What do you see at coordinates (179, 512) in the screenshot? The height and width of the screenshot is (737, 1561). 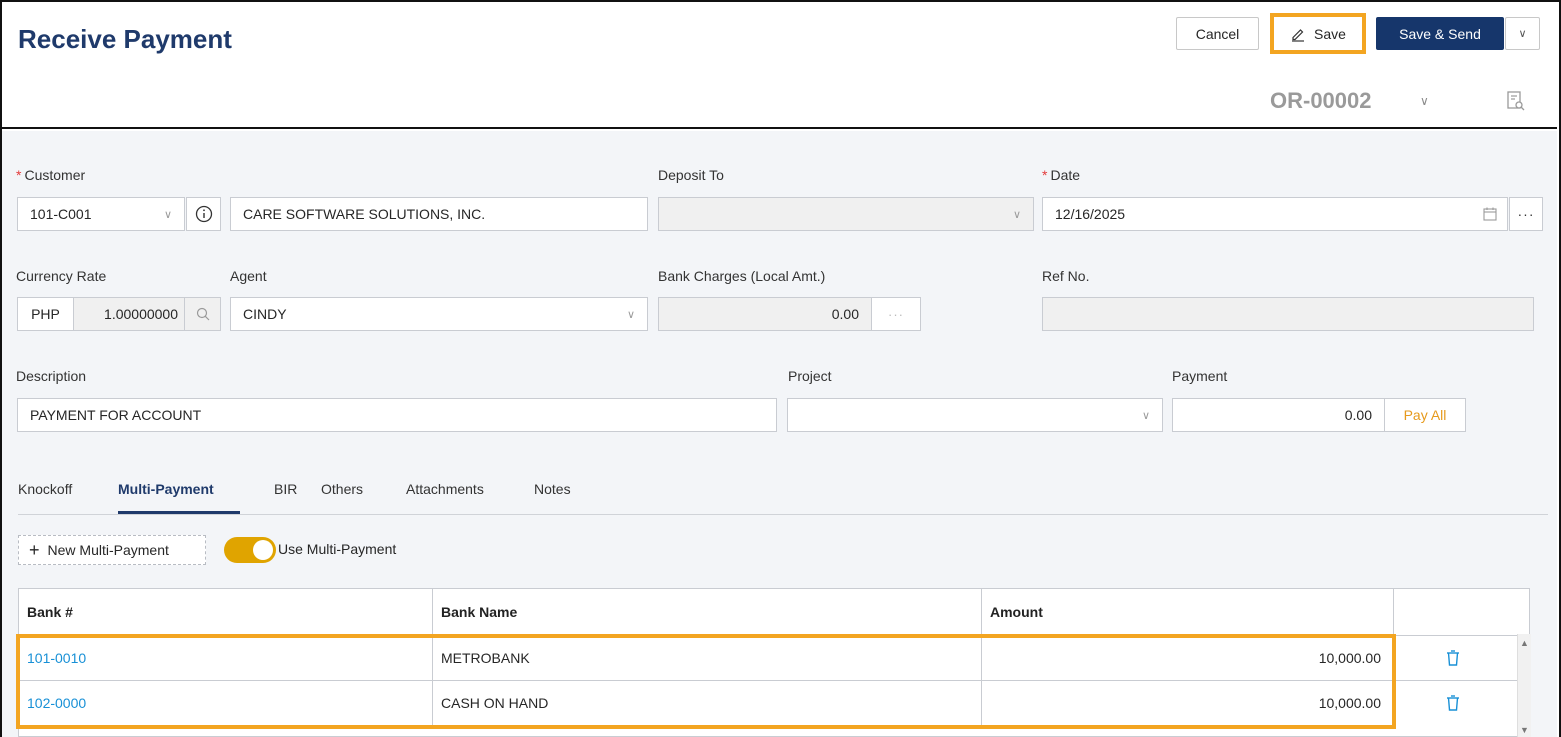 I see `active-tab-indicator` at bounding box center [179, 512].